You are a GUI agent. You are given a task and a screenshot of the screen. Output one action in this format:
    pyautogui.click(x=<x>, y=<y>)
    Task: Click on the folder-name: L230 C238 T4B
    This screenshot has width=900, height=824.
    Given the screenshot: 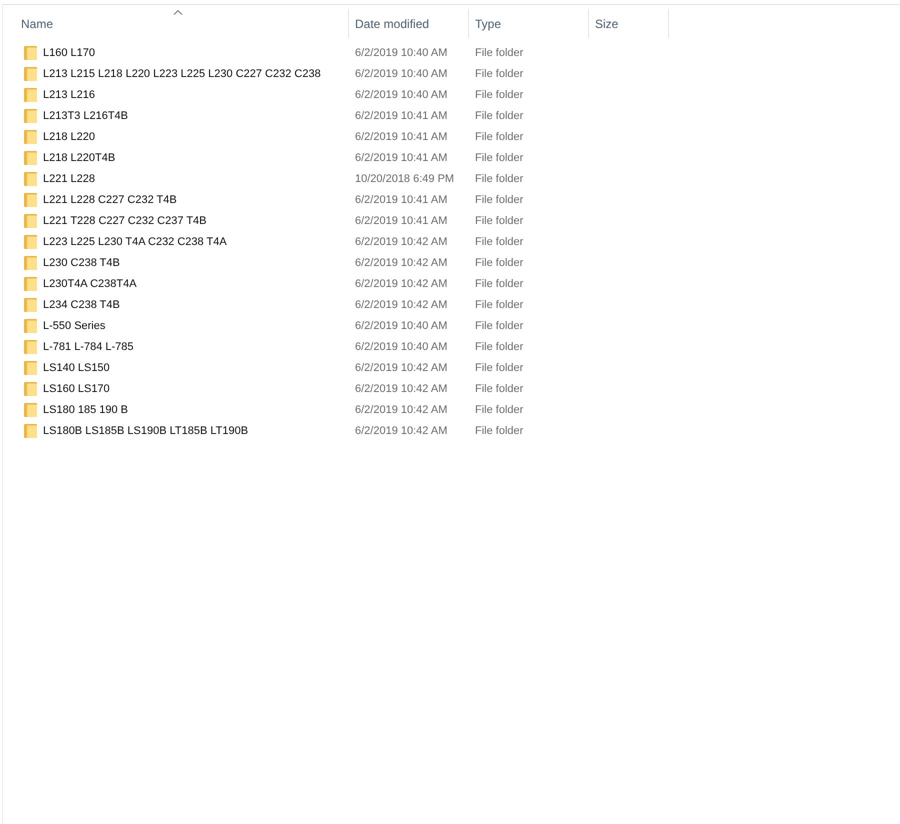 What is the action you would take?
    pyautogui.click(x=81, y=262)
    